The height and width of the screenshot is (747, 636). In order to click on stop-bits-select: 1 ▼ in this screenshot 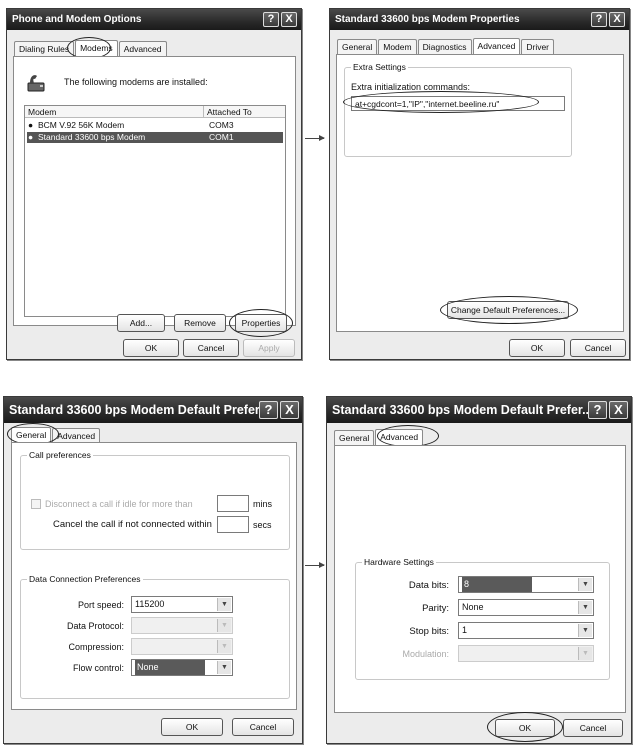, I will do `click(526, 630)`.